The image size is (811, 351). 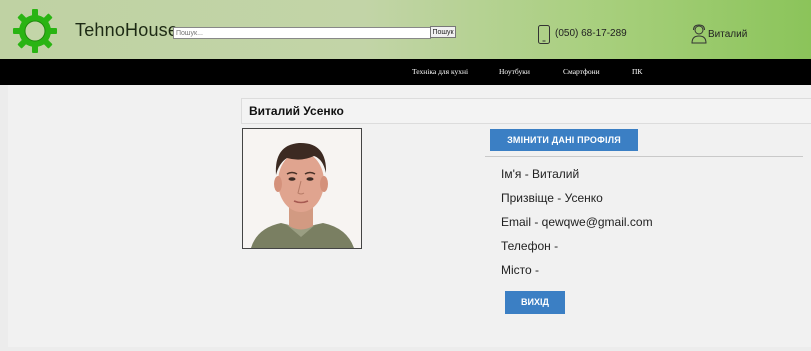 I want to click on user-icon, so click(x=699, y=34).